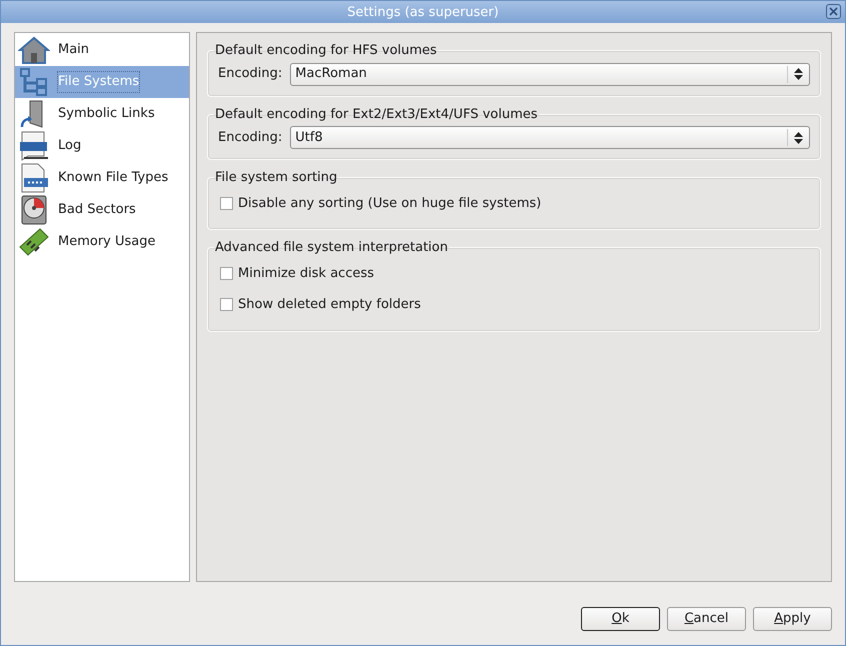  I want to click on dropdown-value: Utf8, so click(309, 137).